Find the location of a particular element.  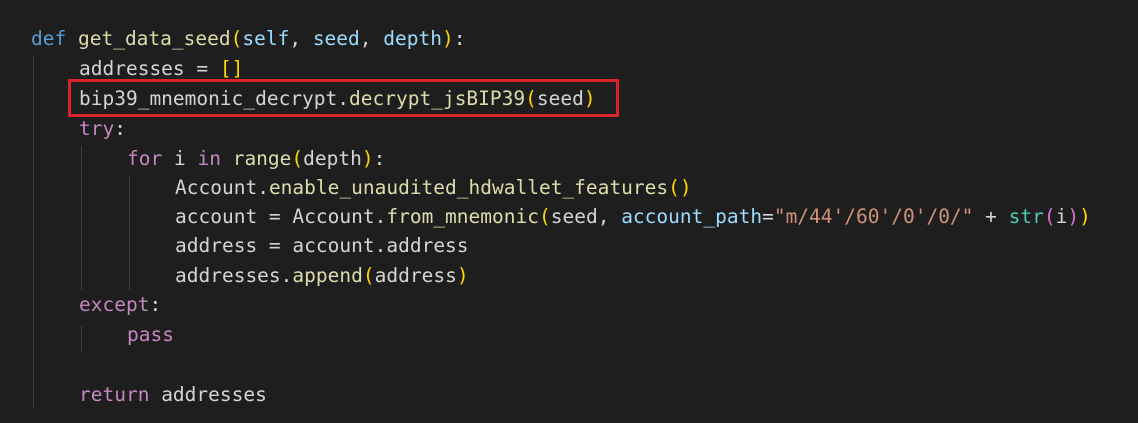

indent-guide-level-2-try is located at coordinates (81, 218).